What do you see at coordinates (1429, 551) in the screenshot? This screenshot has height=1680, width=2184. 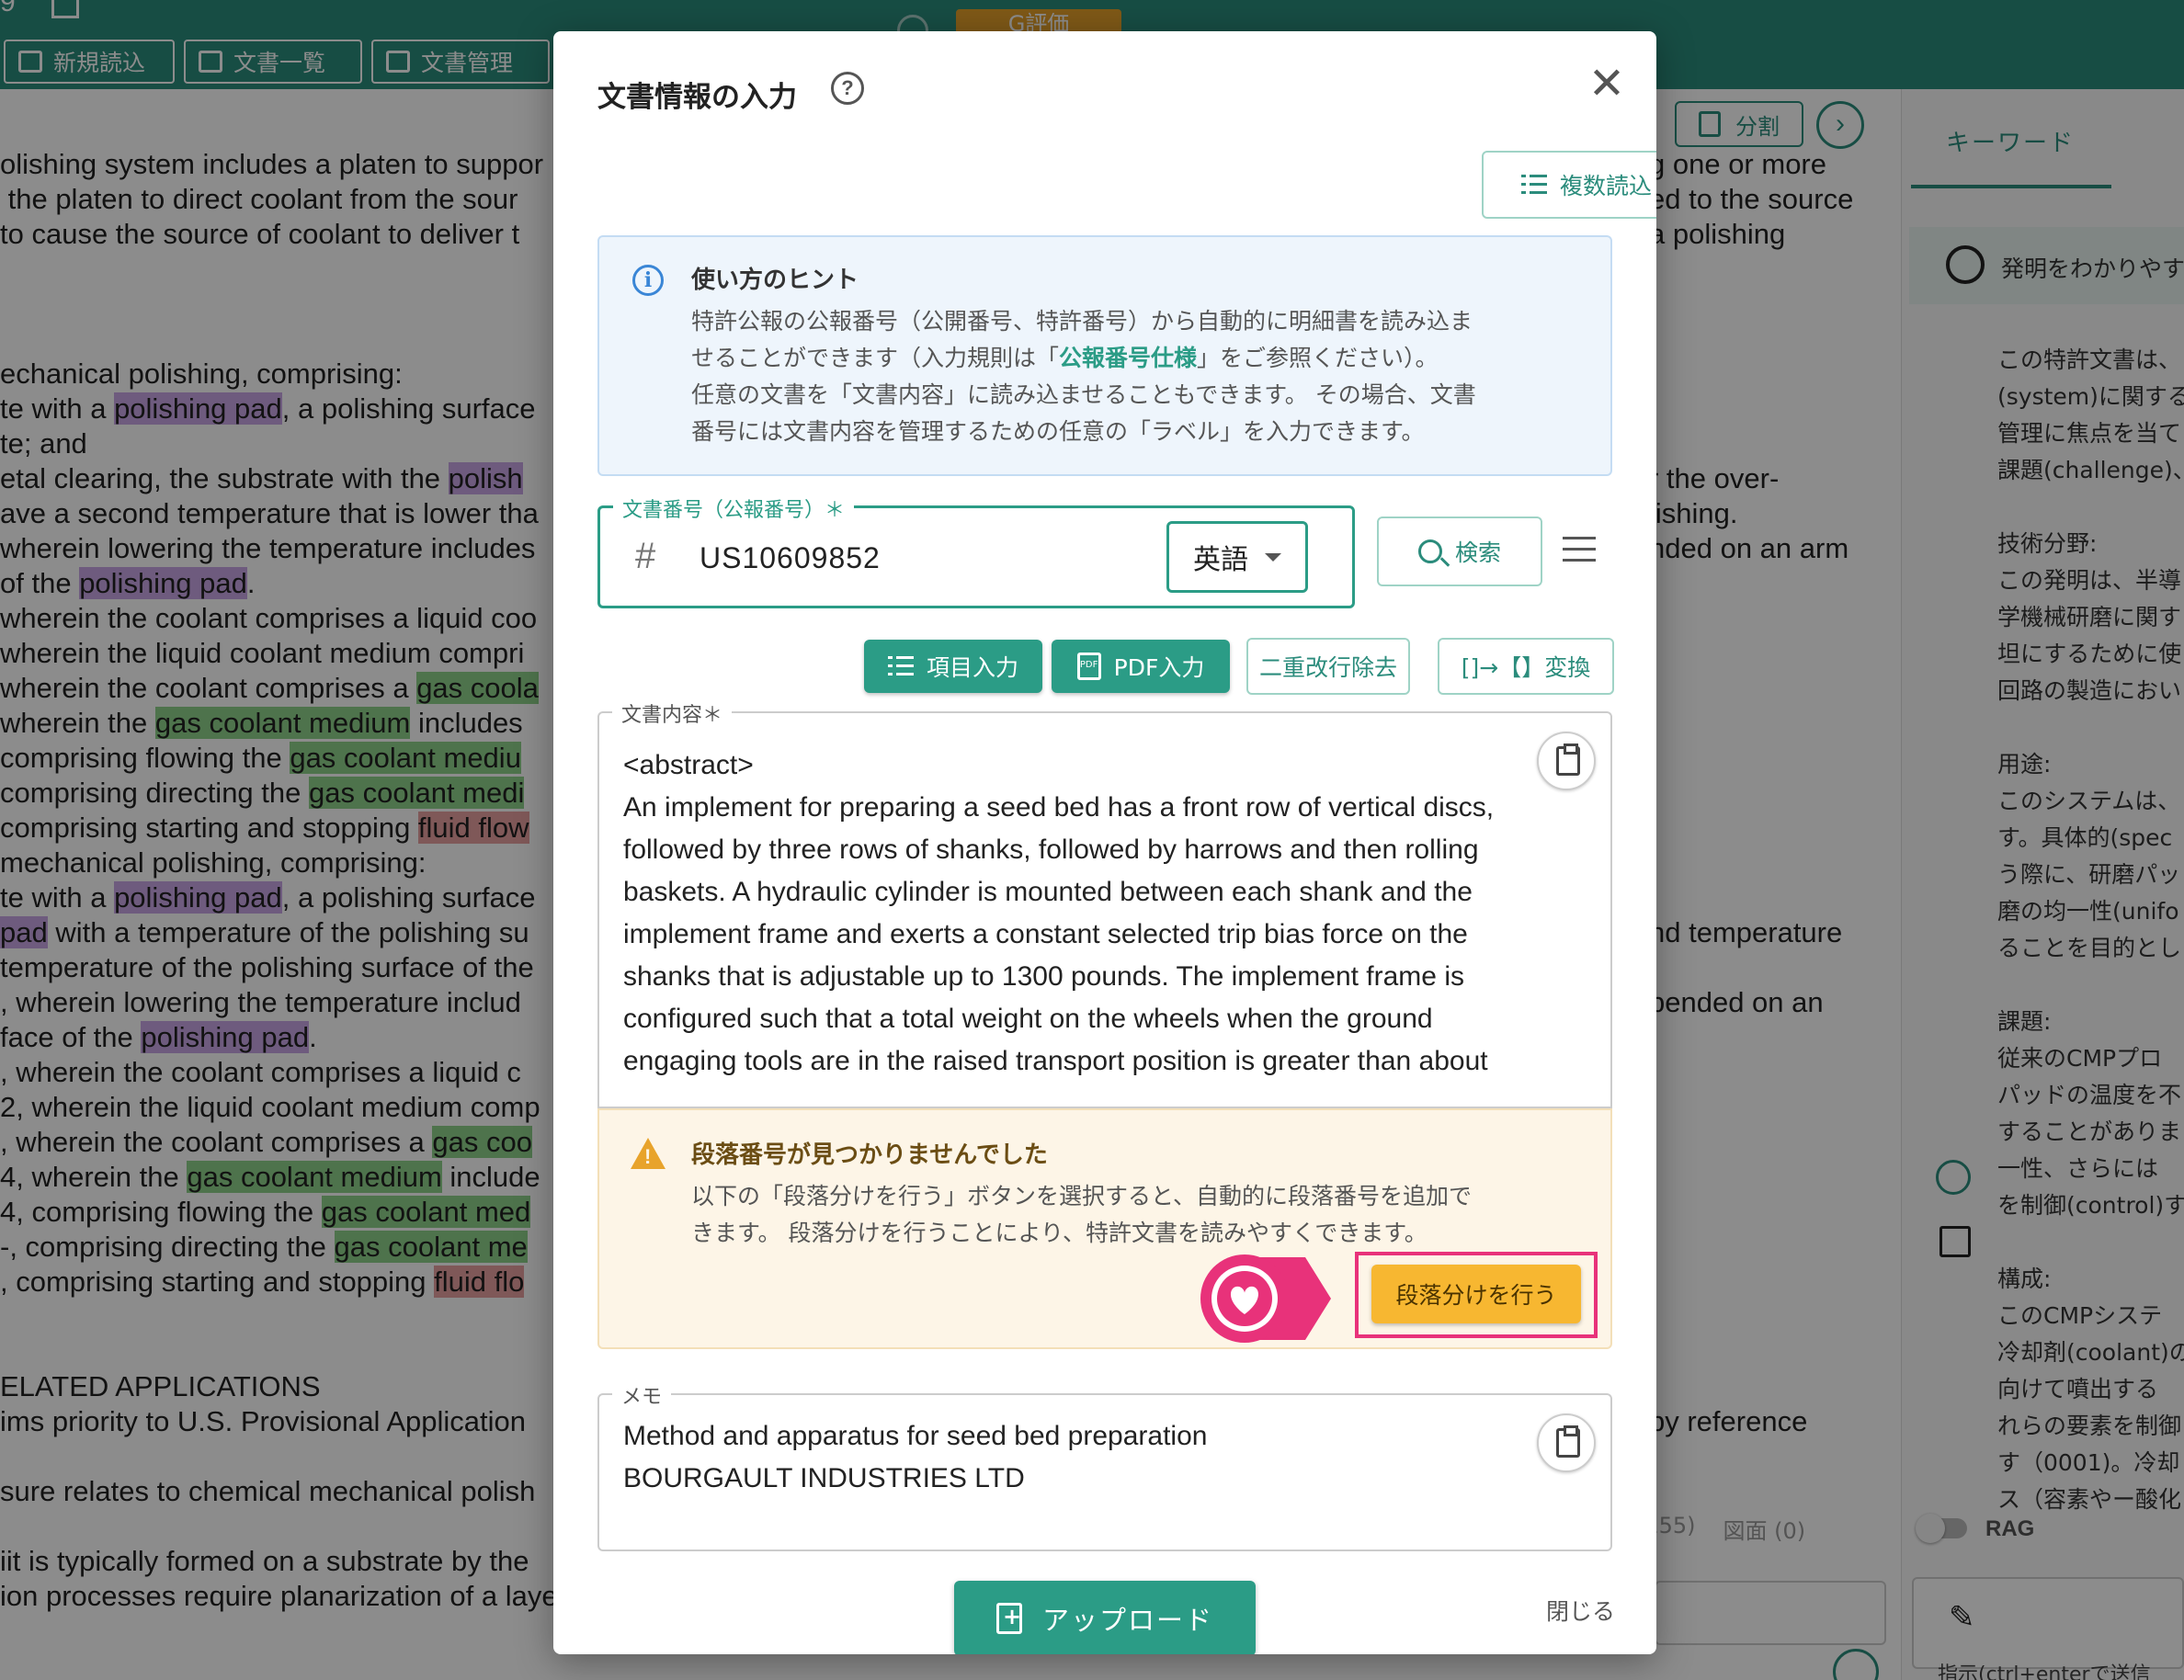 I see `search-icon` at bounding box center [1429, 551].